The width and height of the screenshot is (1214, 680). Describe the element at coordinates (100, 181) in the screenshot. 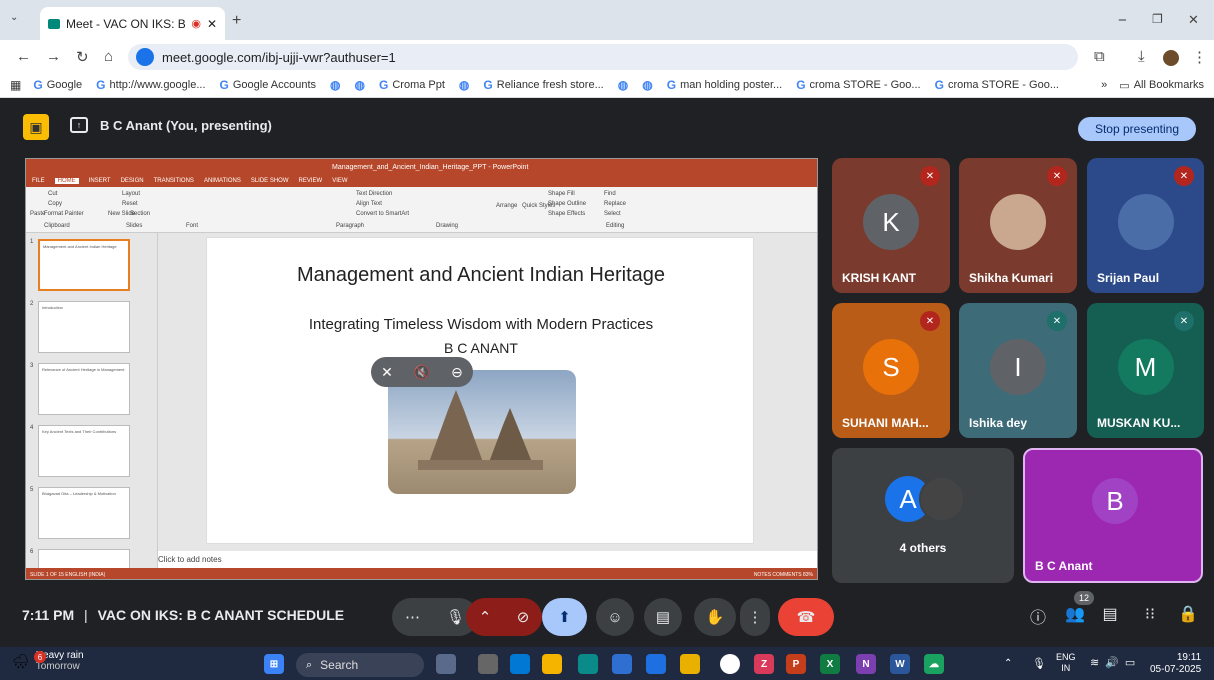

I see `ppt-tab: INSERT` at that location.